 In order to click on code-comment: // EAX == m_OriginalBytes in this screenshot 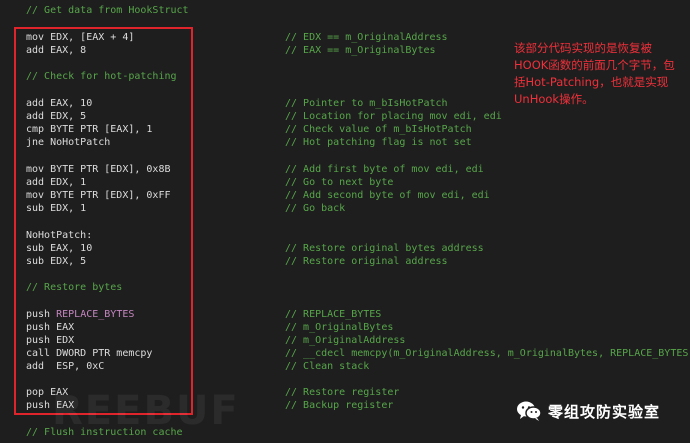, I will do `click(360, 50)`.